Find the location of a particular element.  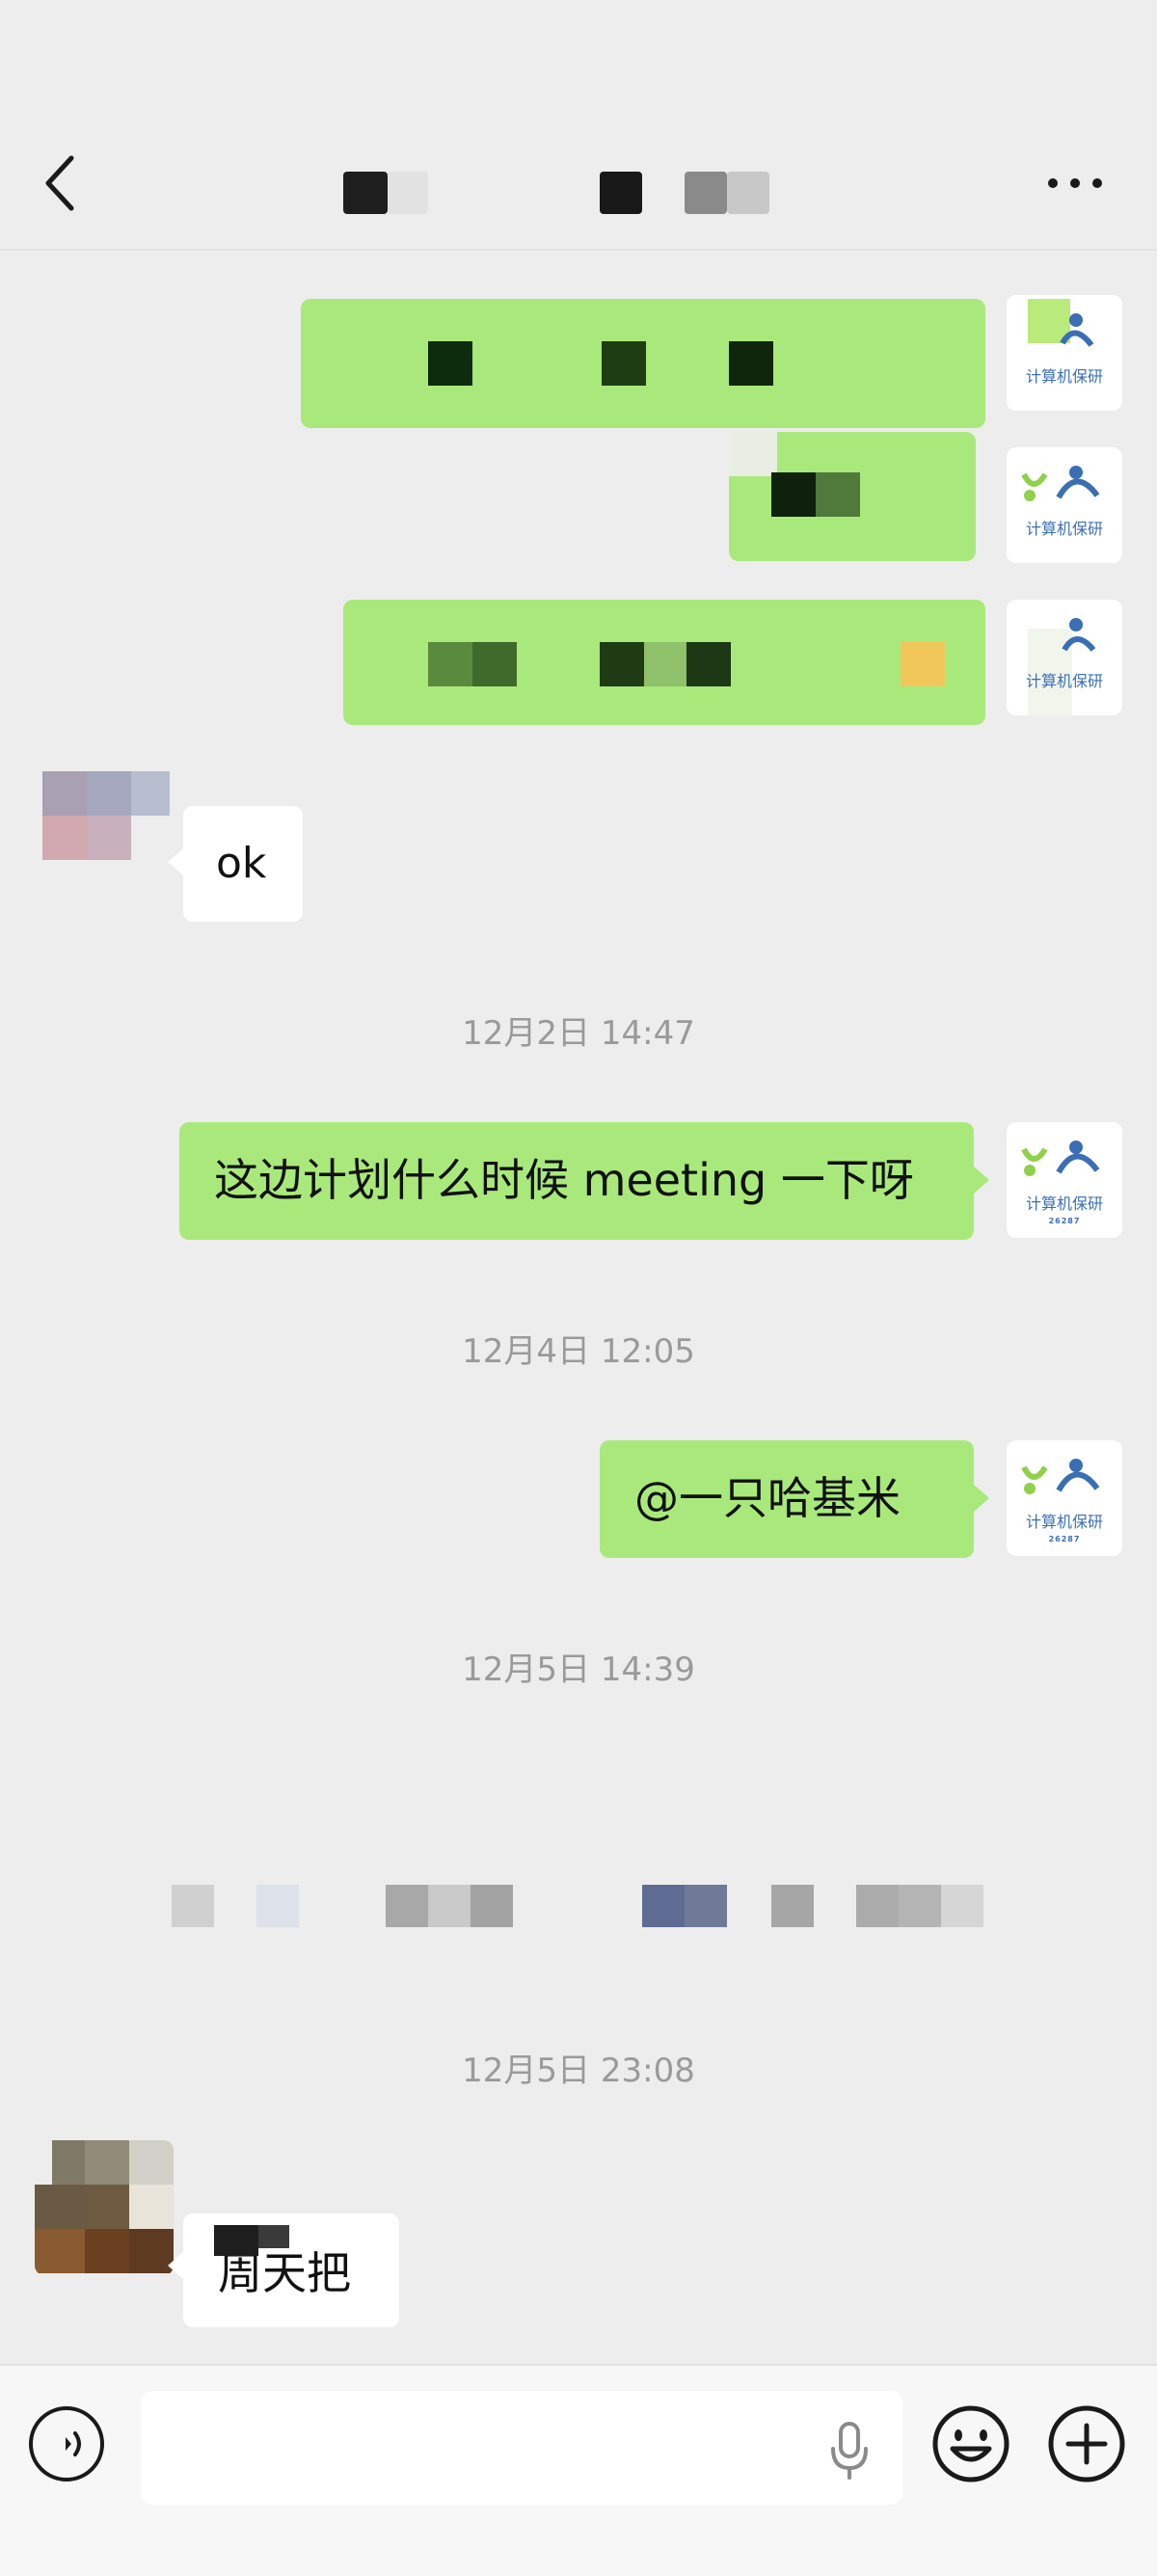

message-input is located at coordinates (521, 2448).